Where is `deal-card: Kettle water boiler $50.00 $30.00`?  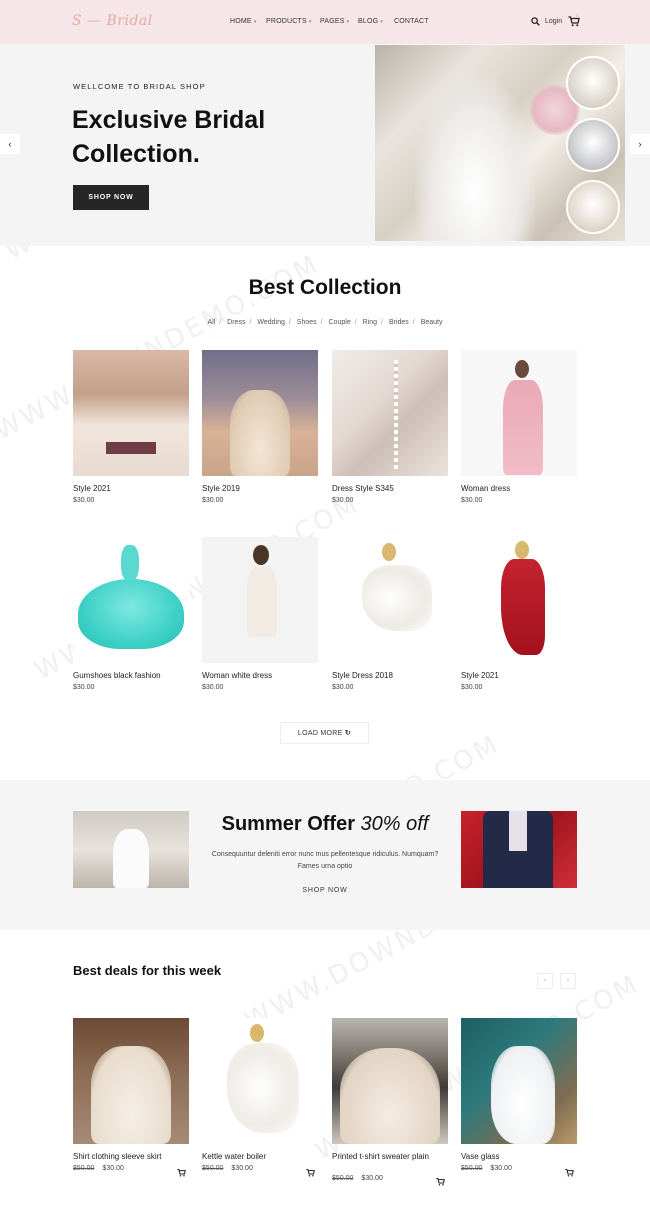 deal-card: Kettle water boiler $50.00 $30.00 is located at coordinates (260, 1097).